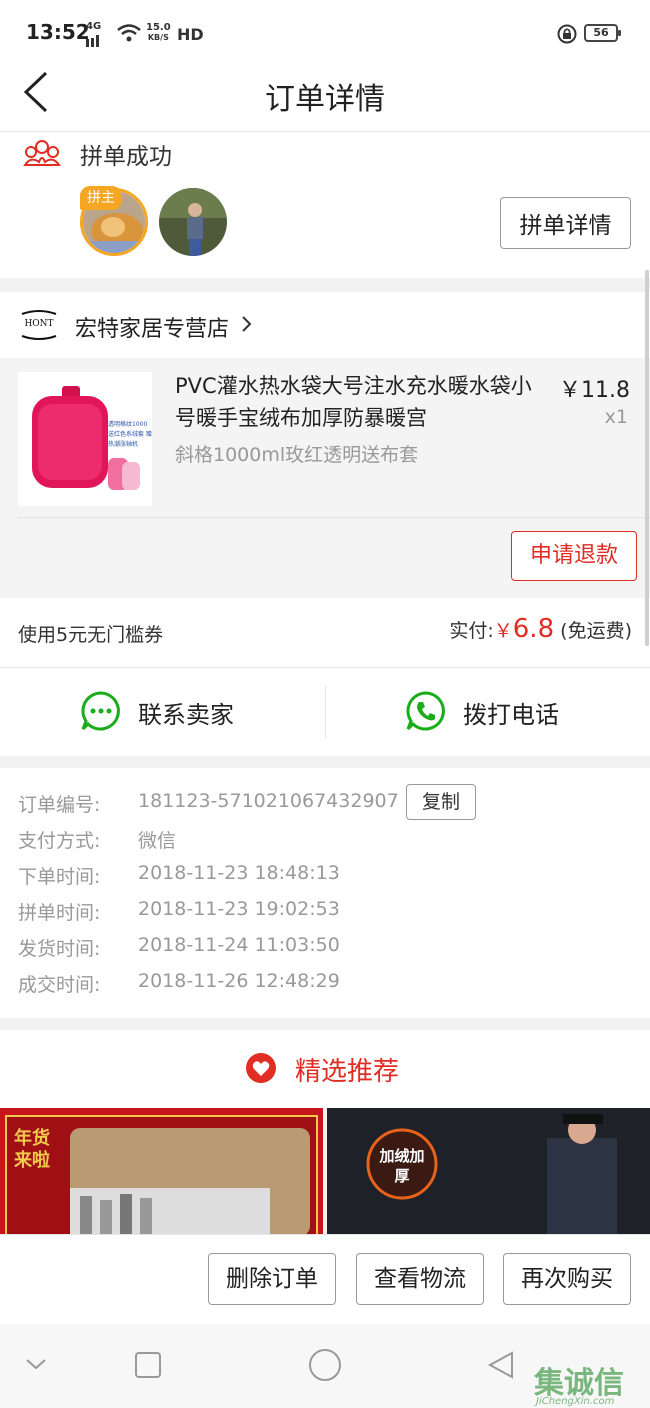  I want to click on order-time-label: 下单时间:, so click(59, 877).